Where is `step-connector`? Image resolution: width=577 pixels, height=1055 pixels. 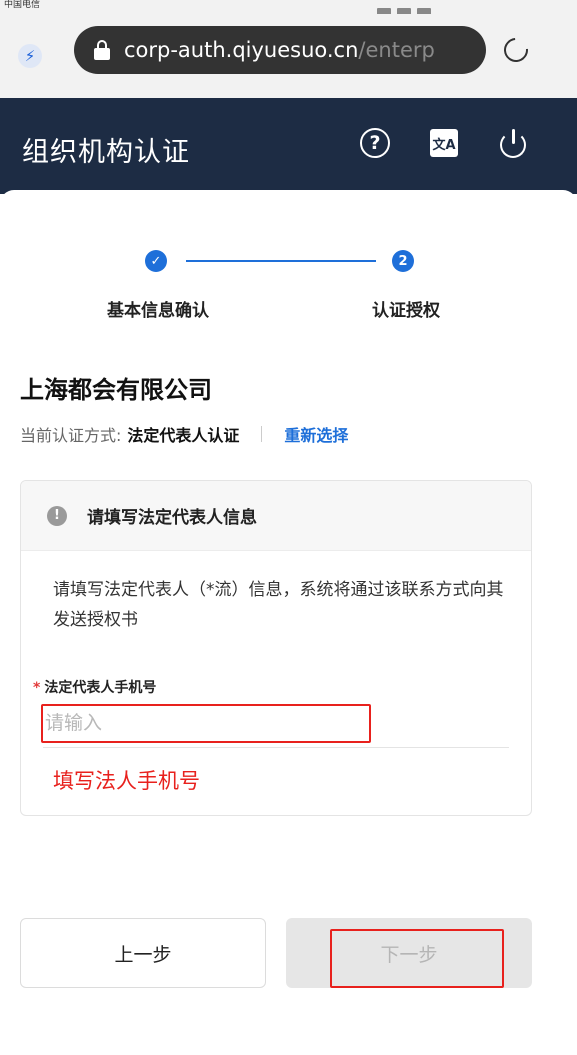
step-connector is located at coordinates (281, 261).